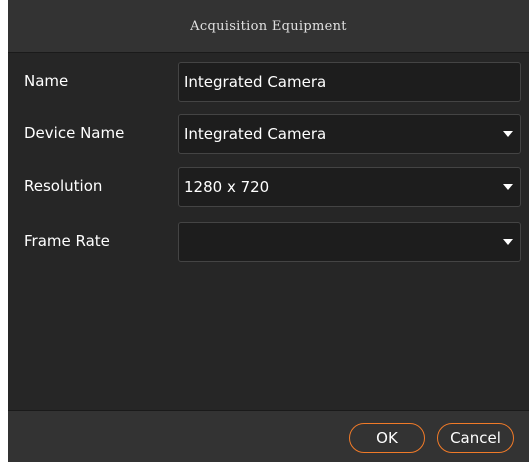  I want to click on resolution-dropdown-value: 1280 x 720, so click(227, 187).